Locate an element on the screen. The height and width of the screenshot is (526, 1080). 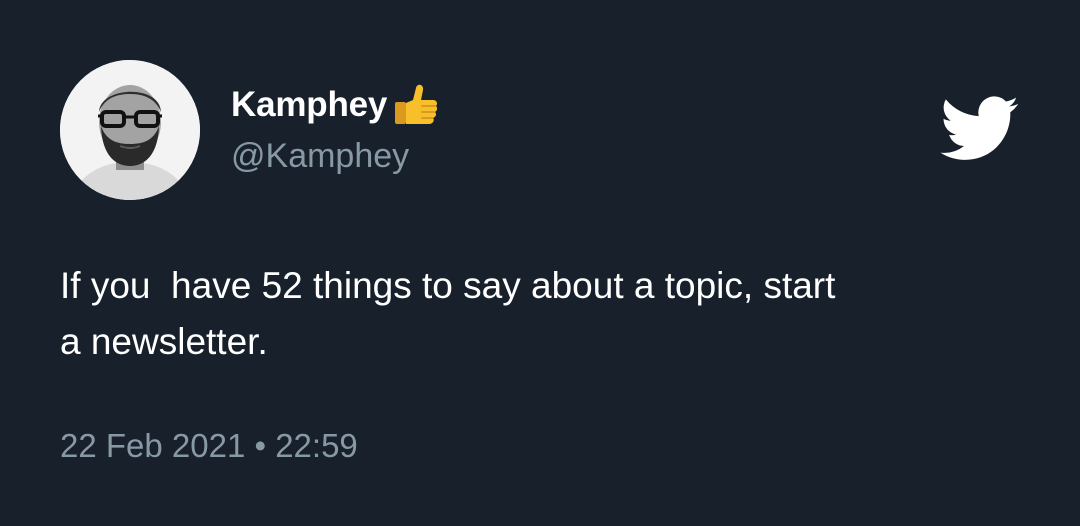
name-row: Kamphey is located at coordinates (336, 105).